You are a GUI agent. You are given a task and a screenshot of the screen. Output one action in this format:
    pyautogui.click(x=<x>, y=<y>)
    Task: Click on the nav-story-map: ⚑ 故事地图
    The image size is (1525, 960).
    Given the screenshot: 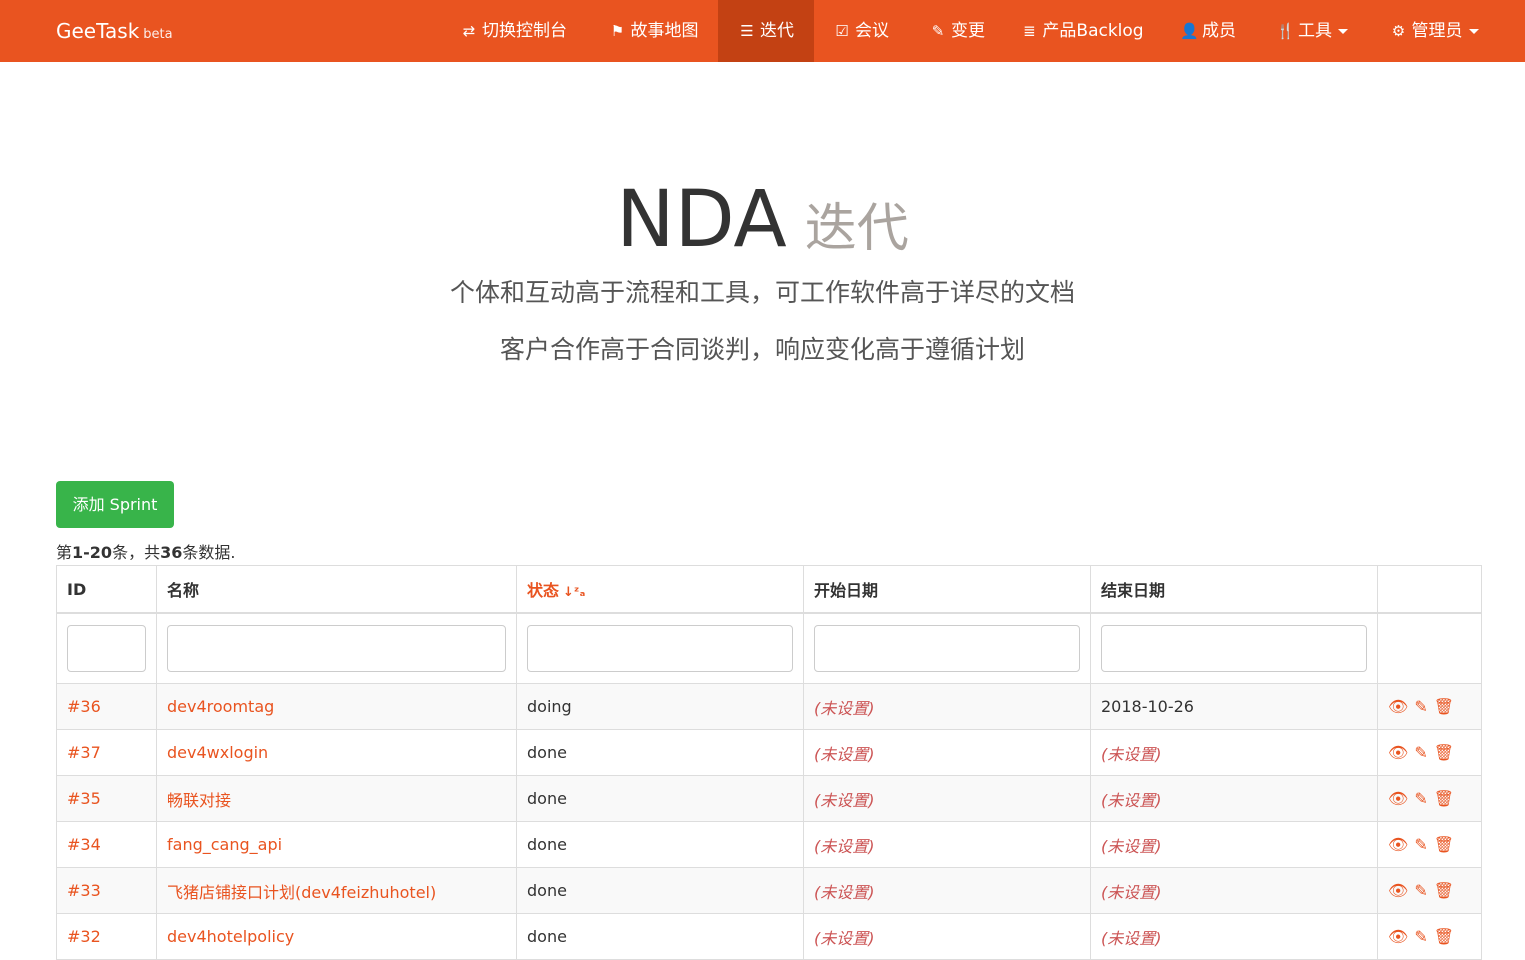 What is the action you would take?
    pyautogui.click(x=653, y=31)
    